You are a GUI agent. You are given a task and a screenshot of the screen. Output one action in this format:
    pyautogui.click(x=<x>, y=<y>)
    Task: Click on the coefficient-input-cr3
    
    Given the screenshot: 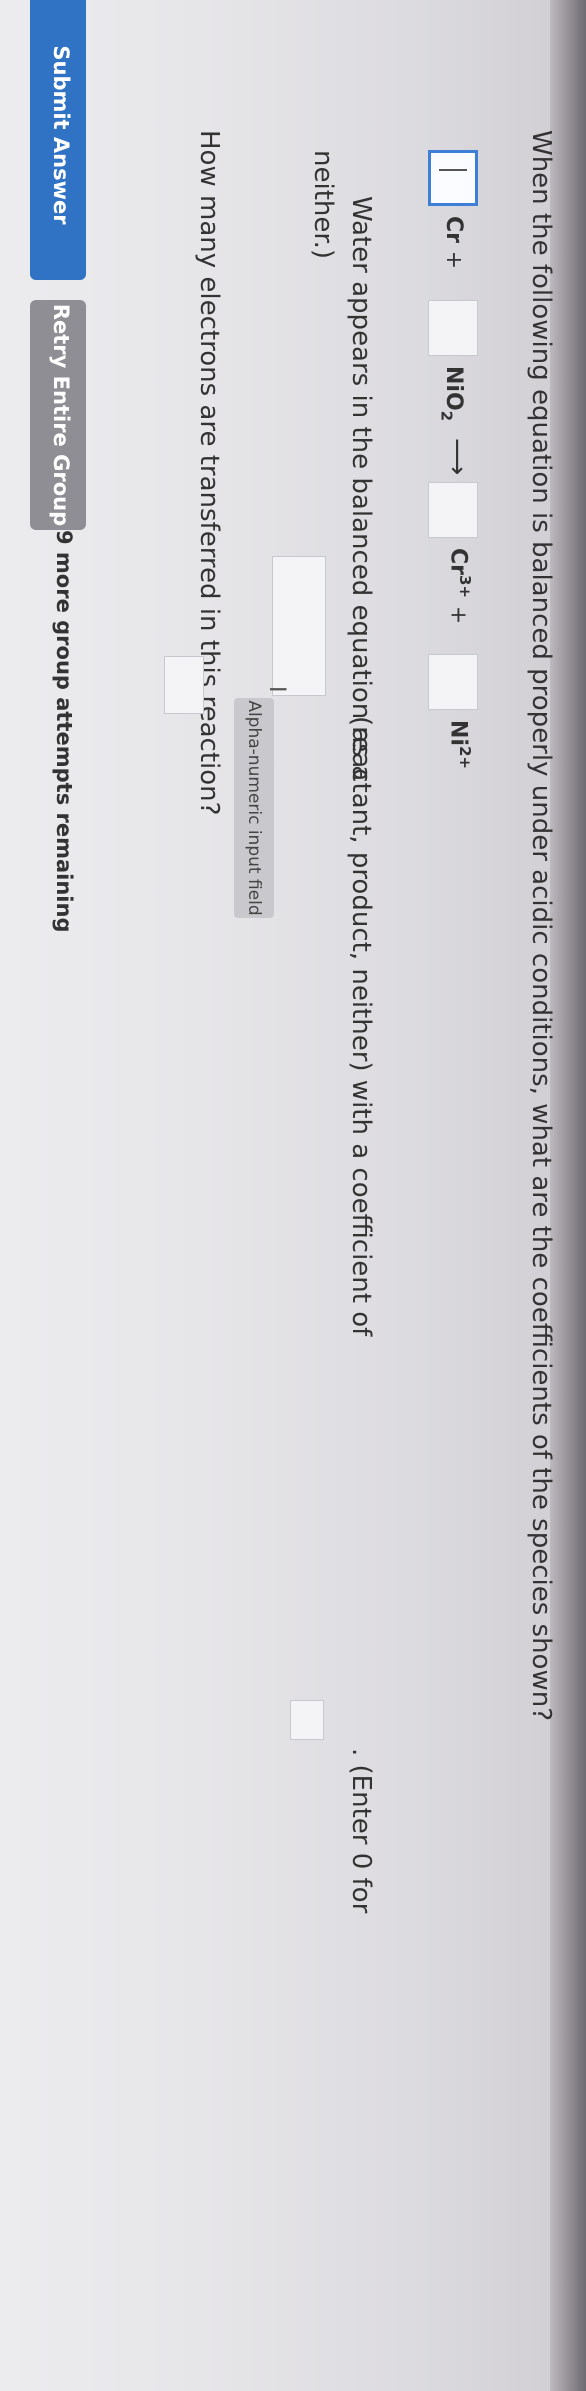 What is the action you would take?
    pyautogui.click(x=453, y=510)
    